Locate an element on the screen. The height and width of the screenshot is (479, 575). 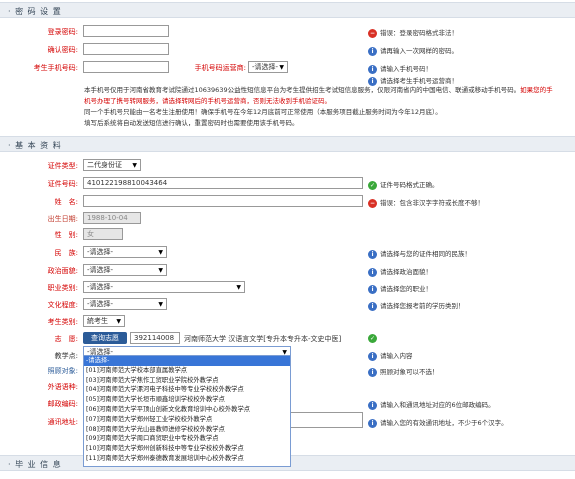
gender-input: 女 is located at coordinates (103, 234).